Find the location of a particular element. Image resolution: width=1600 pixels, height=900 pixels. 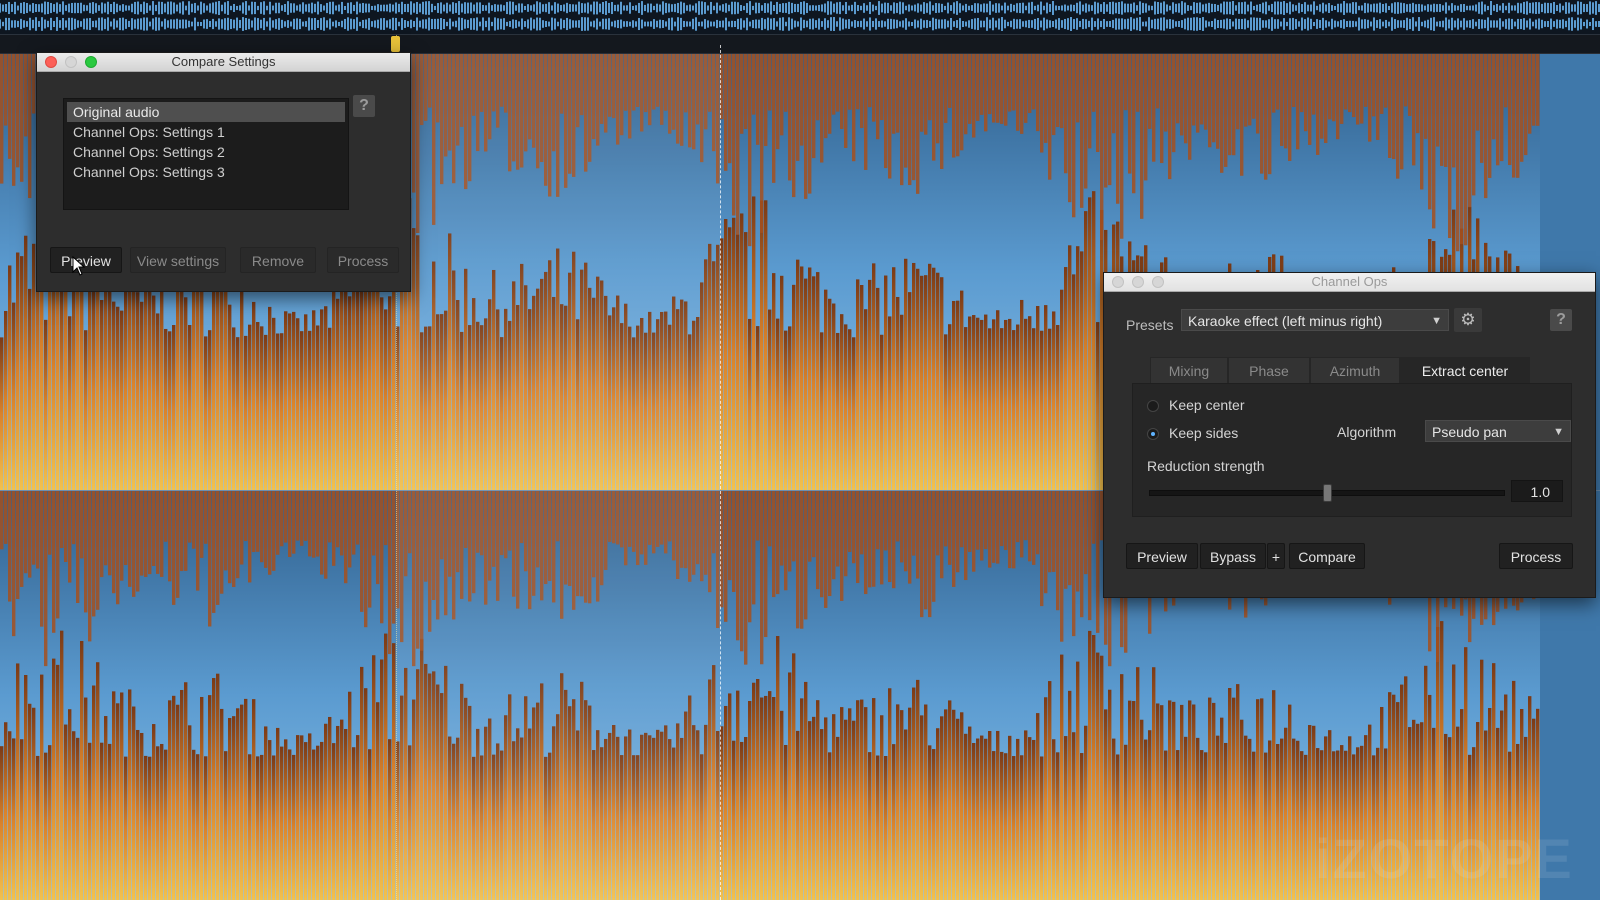

window-title: Compare Settings is located at coordinates (223, 61).